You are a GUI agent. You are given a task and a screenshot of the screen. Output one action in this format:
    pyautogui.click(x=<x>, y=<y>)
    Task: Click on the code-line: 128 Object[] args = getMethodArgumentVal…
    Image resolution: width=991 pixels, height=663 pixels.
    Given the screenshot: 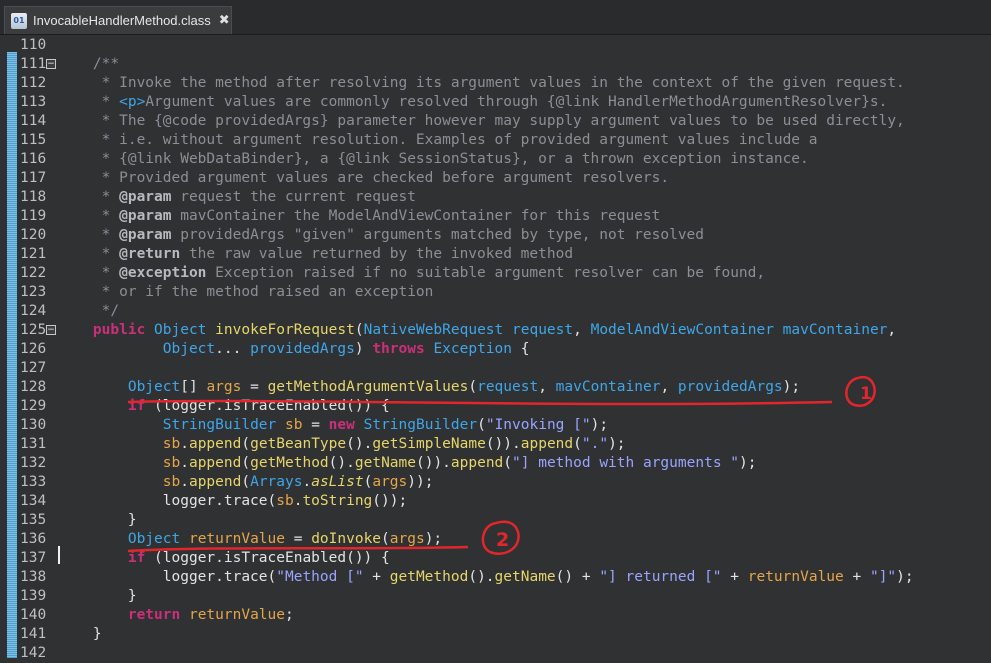 What is the action you would take?
    pyautogui.click(x=495, y=387)
    